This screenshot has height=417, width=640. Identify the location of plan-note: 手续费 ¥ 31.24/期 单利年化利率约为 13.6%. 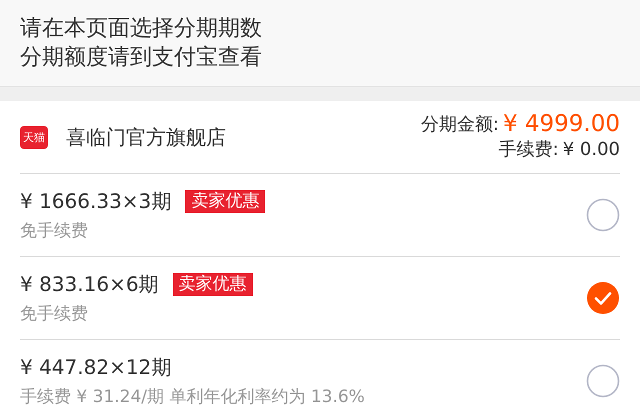
(192, 397).